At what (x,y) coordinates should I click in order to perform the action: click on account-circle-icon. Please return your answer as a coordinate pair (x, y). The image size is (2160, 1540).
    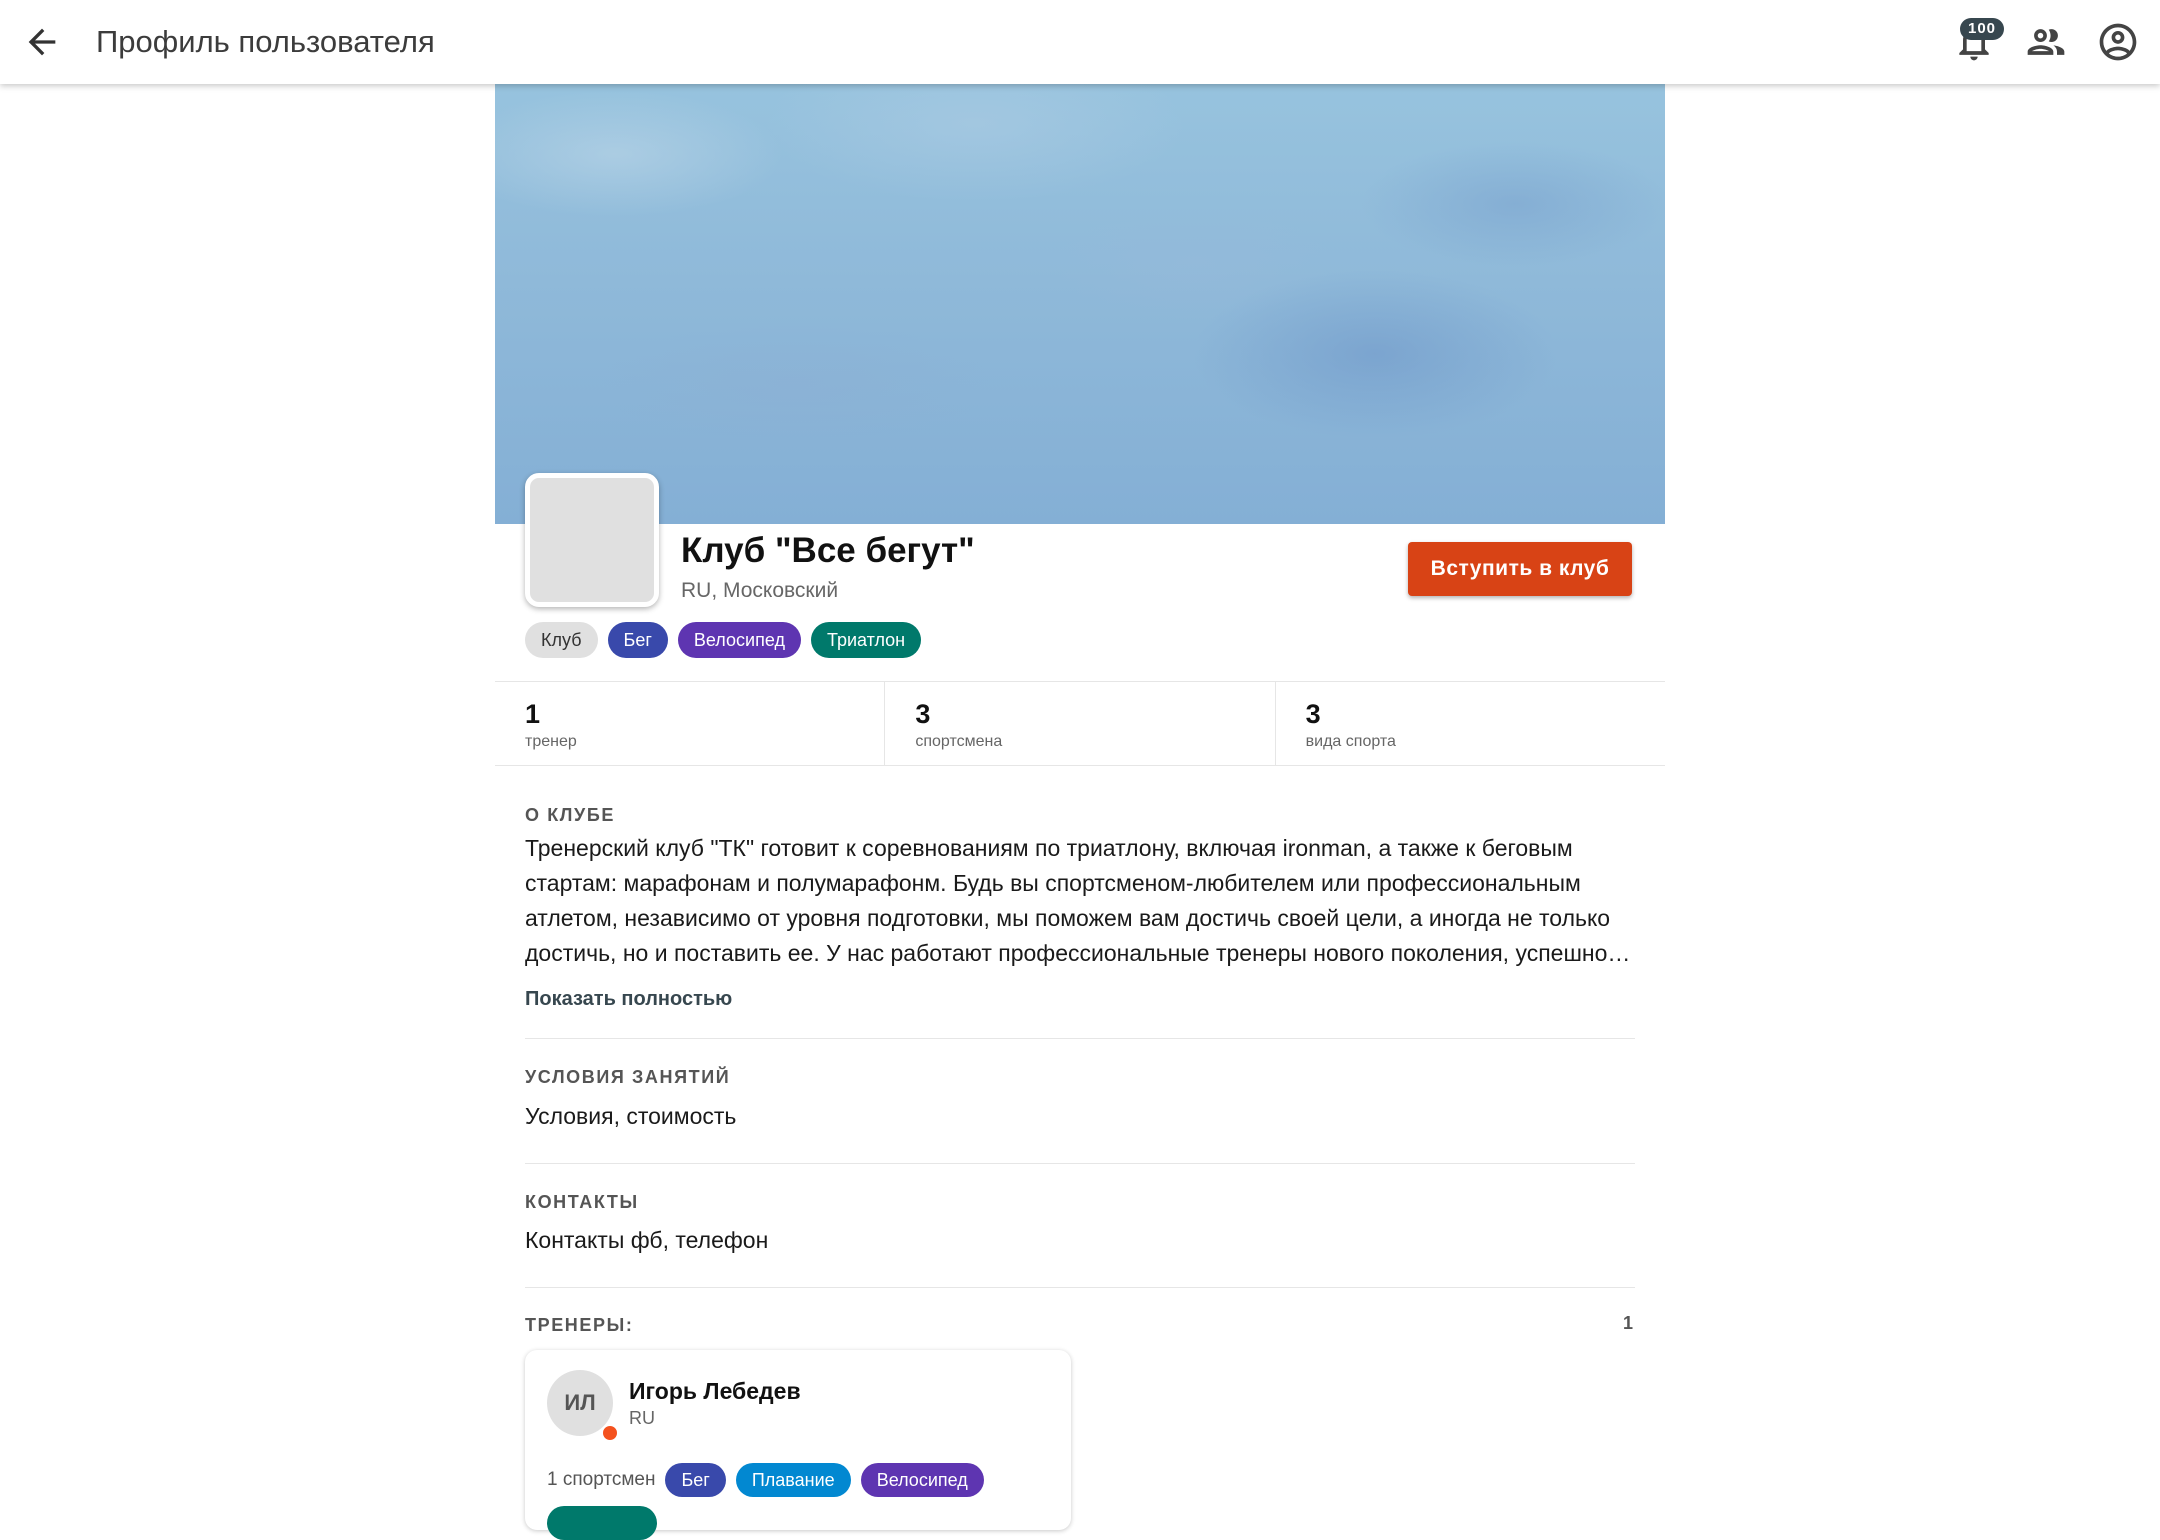
    Looking at the image, I should click on (2118, 42).